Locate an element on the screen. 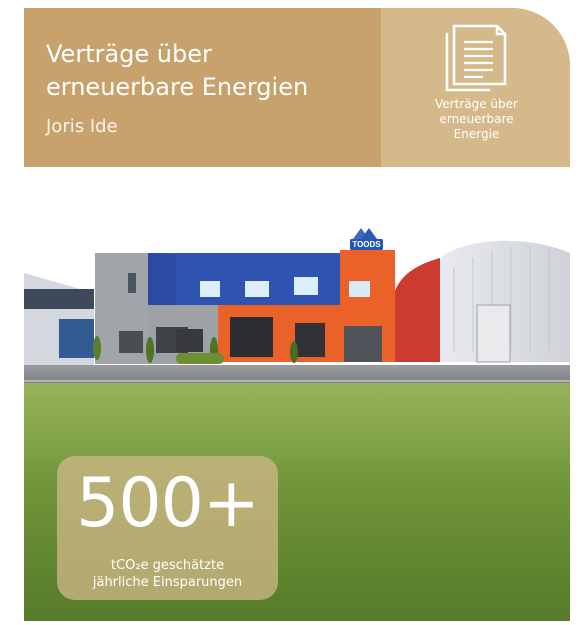 This screenshot has width=583, height=625. card-title: Verträge über erneuerbare Energien is located at coordinates (177, 70).